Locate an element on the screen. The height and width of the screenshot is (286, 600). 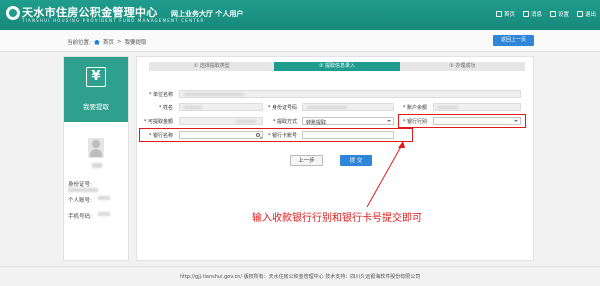
breadcrumb: 当前位置: 首页 > 我要提取 is located at coordinates (107, 42).